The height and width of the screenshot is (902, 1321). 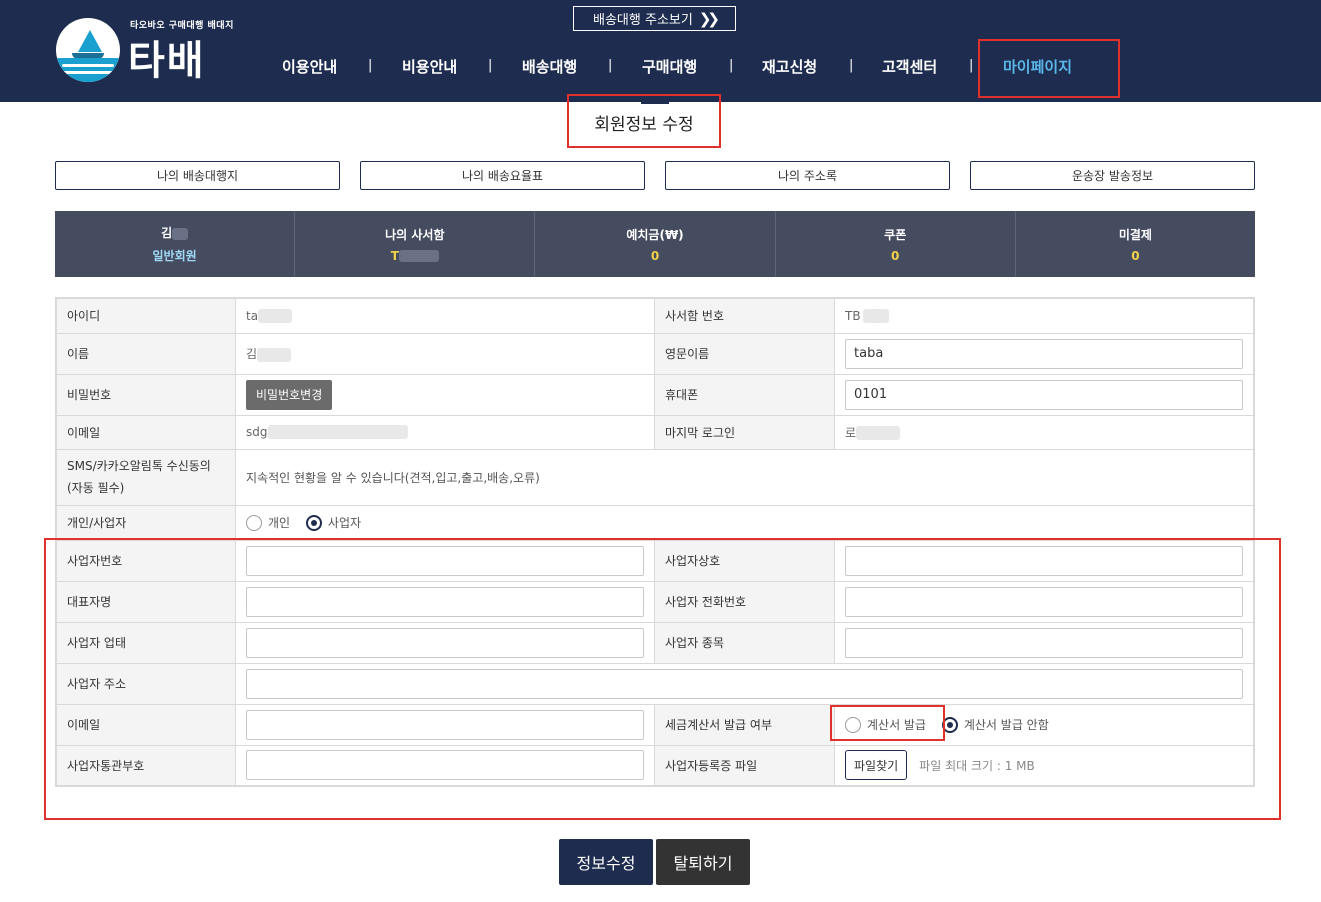 What do you see at coordinates (145, 432) in the screenshot?
I see `email-label: 이메일` at bounding box center [145, 432].